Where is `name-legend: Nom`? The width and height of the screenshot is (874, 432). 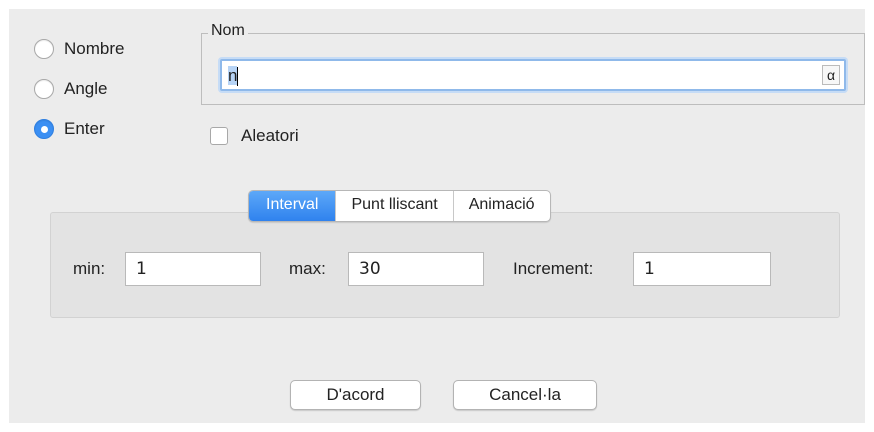
name-legend: Nom is located at coordinates (228, 31).